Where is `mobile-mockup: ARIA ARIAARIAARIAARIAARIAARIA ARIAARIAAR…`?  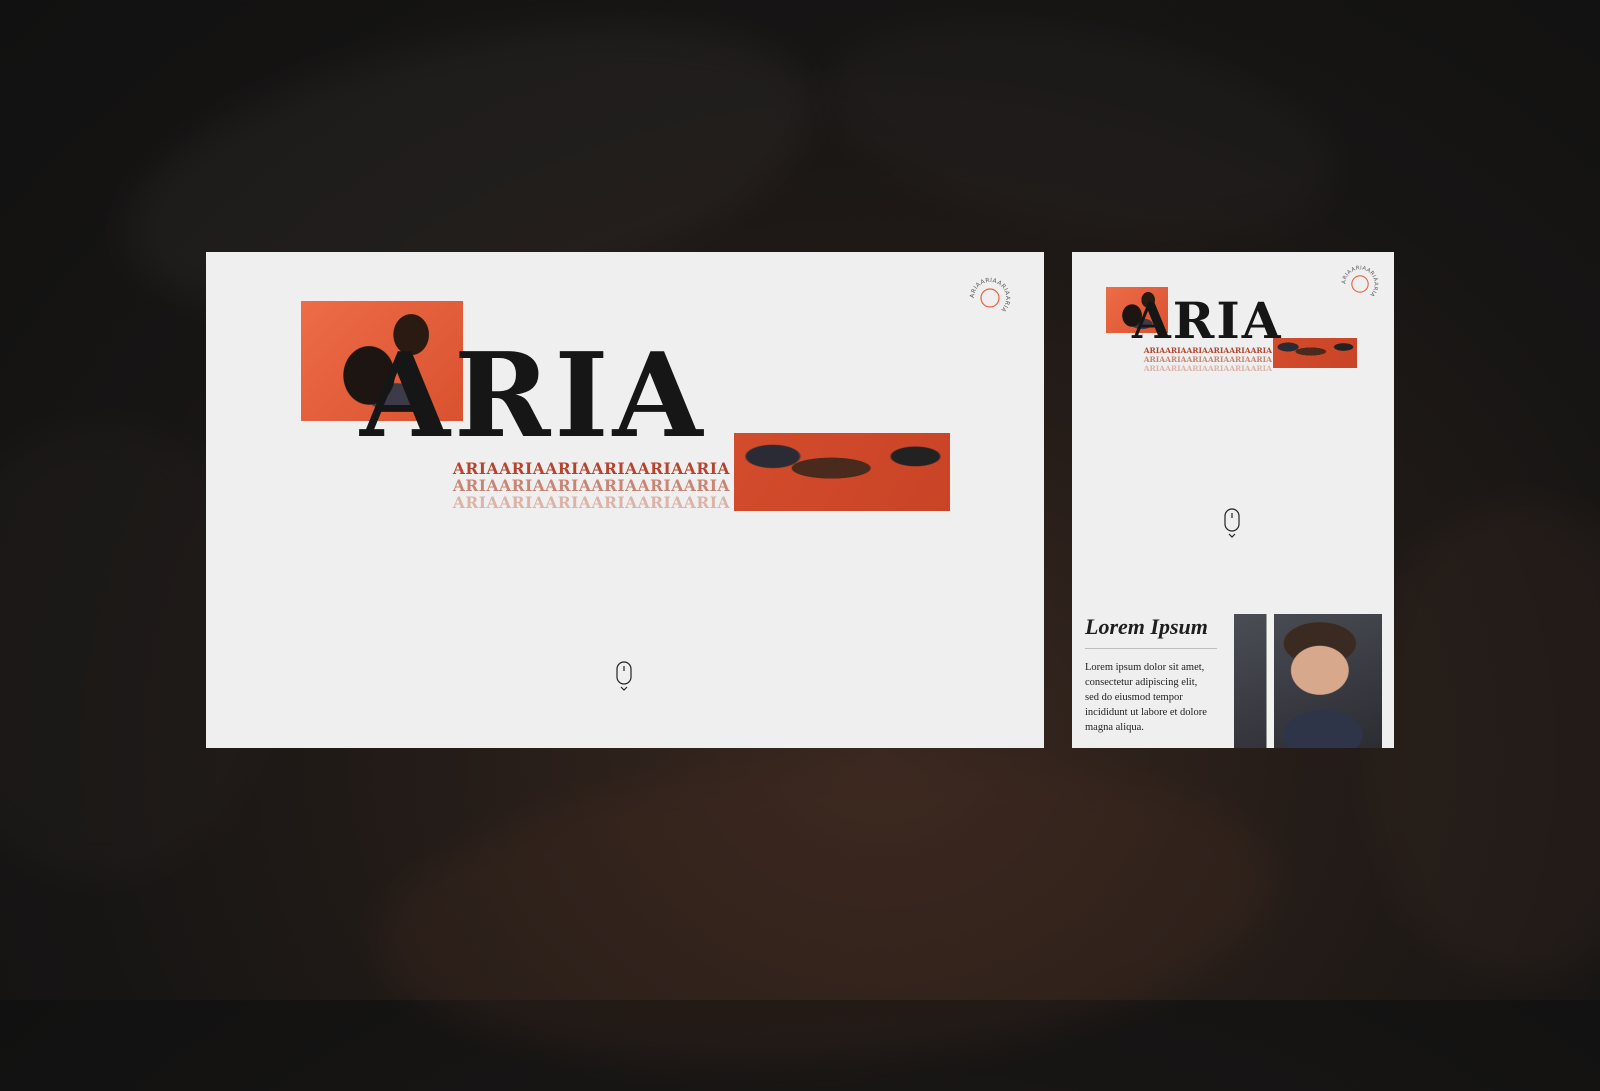
mobile-mockup: ARIA ARIAARIAARIAARIAARIAARIA ARIAARIAAR… is located at coordinates (1233, 500).